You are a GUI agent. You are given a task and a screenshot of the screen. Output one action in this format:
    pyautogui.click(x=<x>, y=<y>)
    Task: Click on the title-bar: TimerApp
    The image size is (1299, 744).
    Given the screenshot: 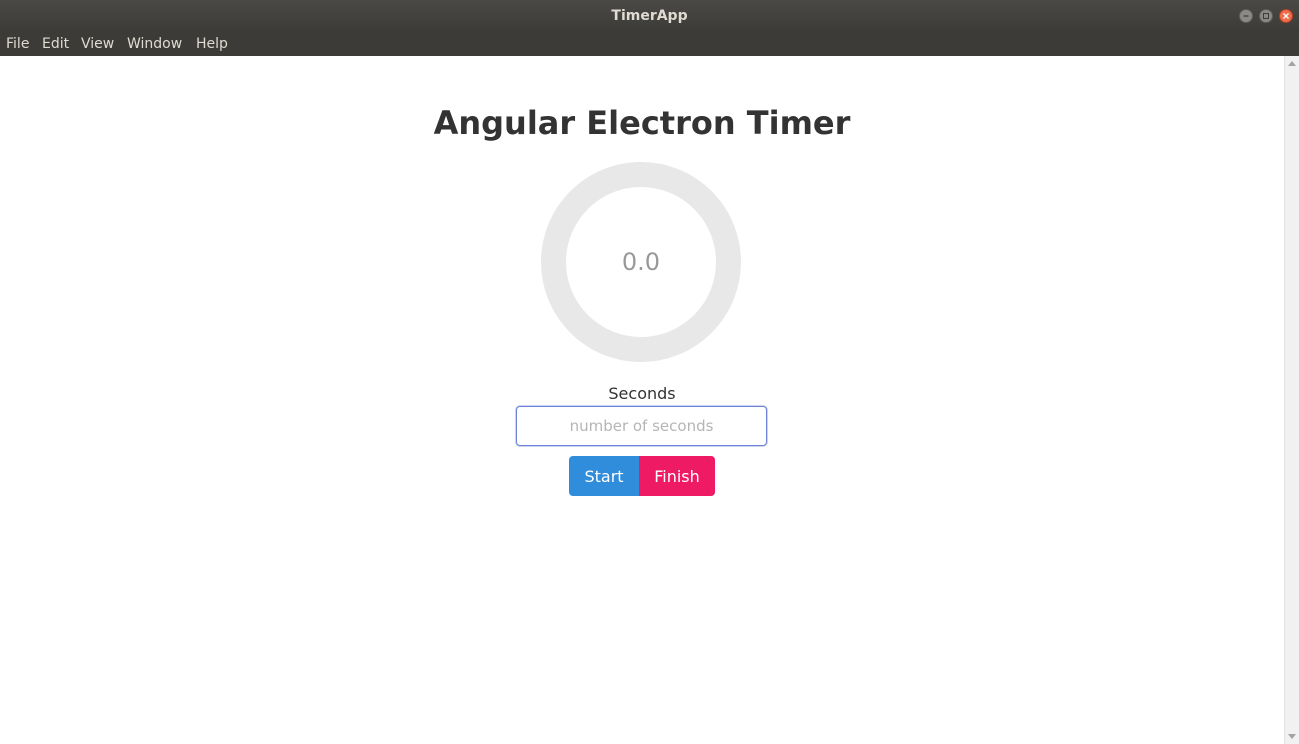 What is the action you would take?
    pyautogui.click(x=649, y=16)
    